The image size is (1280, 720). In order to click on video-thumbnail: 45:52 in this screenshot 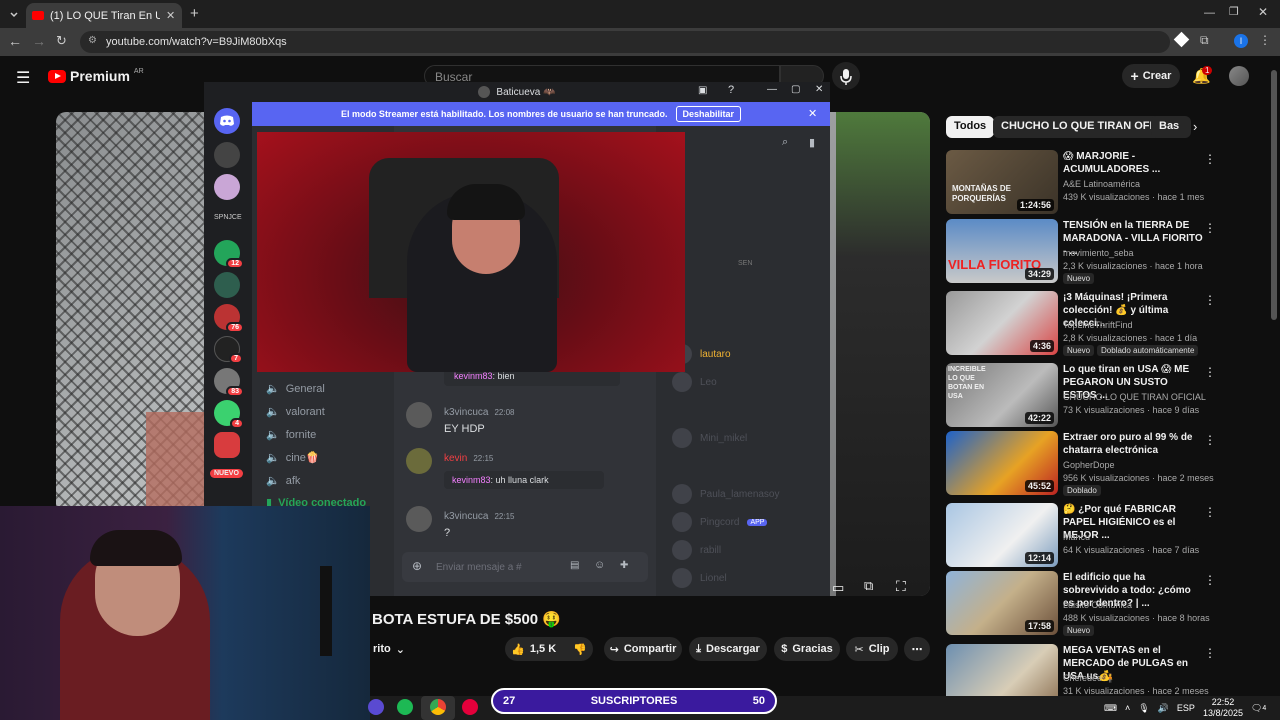, I will do `click(1002, 463)`.